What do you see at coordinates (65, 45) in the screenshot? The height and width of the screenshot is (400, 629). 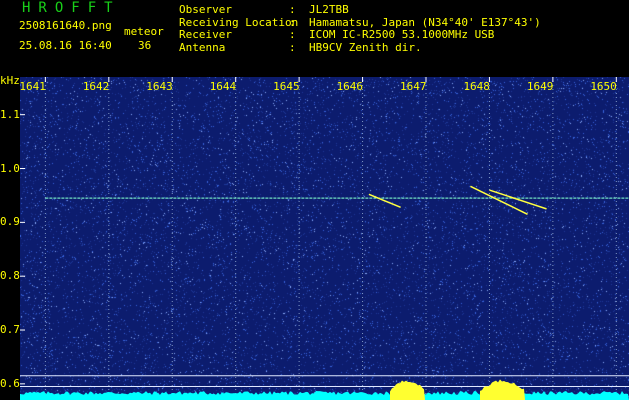 I see `capture-datetime: 25.08.16 16:40` at bounding box center [65, 45].